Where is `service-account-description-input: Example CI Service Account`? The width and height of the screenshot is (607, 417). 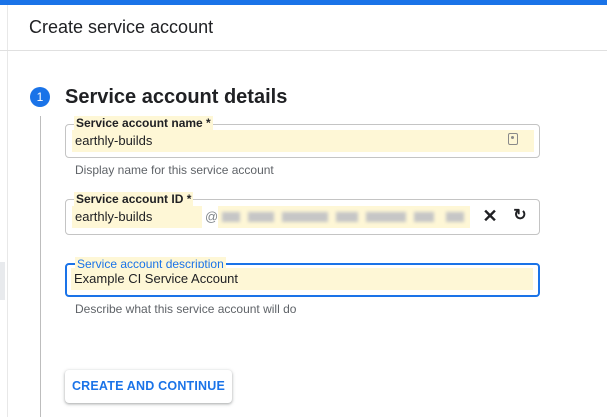
service-account-description-input: Example CI Service Account is located at coordinates (302, 279).